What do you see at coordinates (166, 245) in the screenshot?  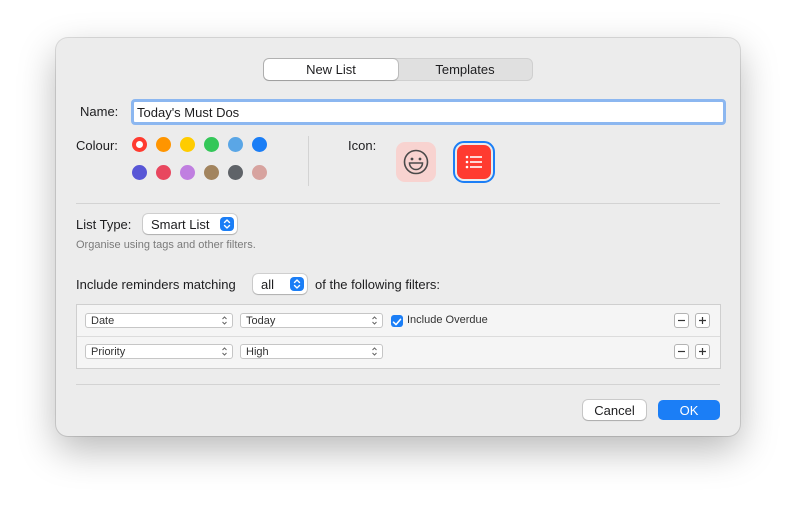 I see `list-type-hint: Organise using tags and other filters.` at bounding box center [166, 245].